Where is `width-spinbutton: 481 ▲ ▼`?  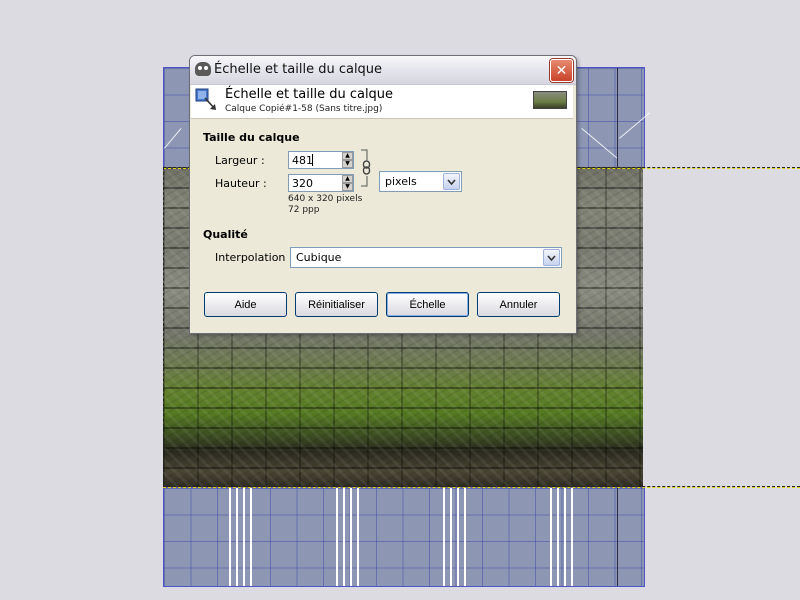 width-spinbutton: 481 ▲ ▼ is located at coordinates (321, 160).